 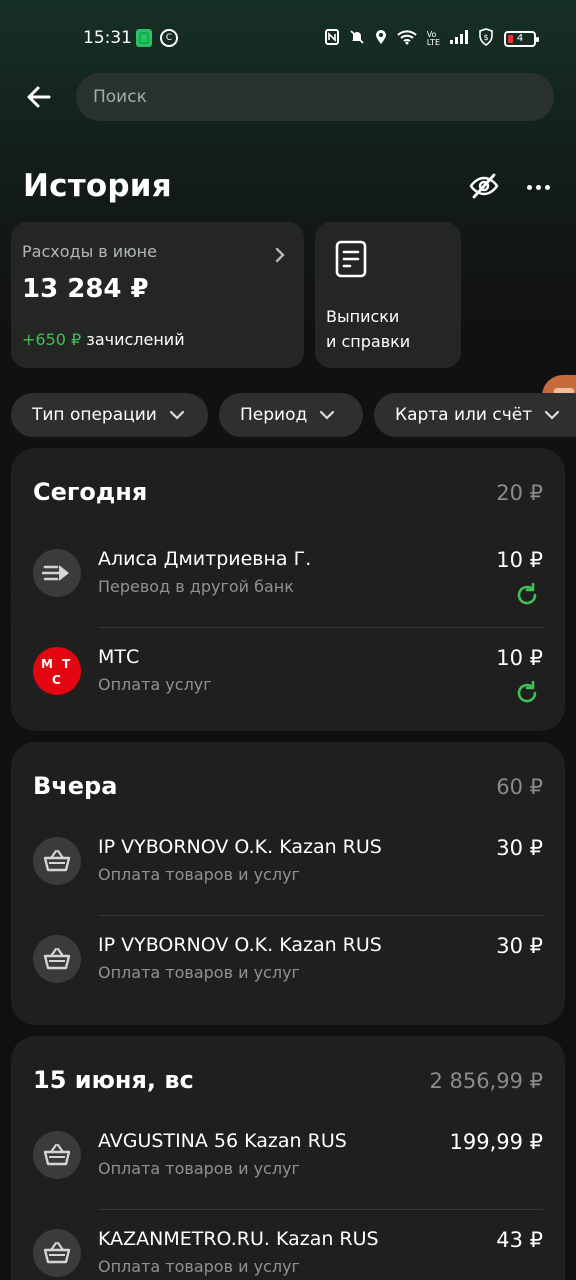 I want to click on expenses-amount: 13 284 ₽, so click(x=85, y=289).